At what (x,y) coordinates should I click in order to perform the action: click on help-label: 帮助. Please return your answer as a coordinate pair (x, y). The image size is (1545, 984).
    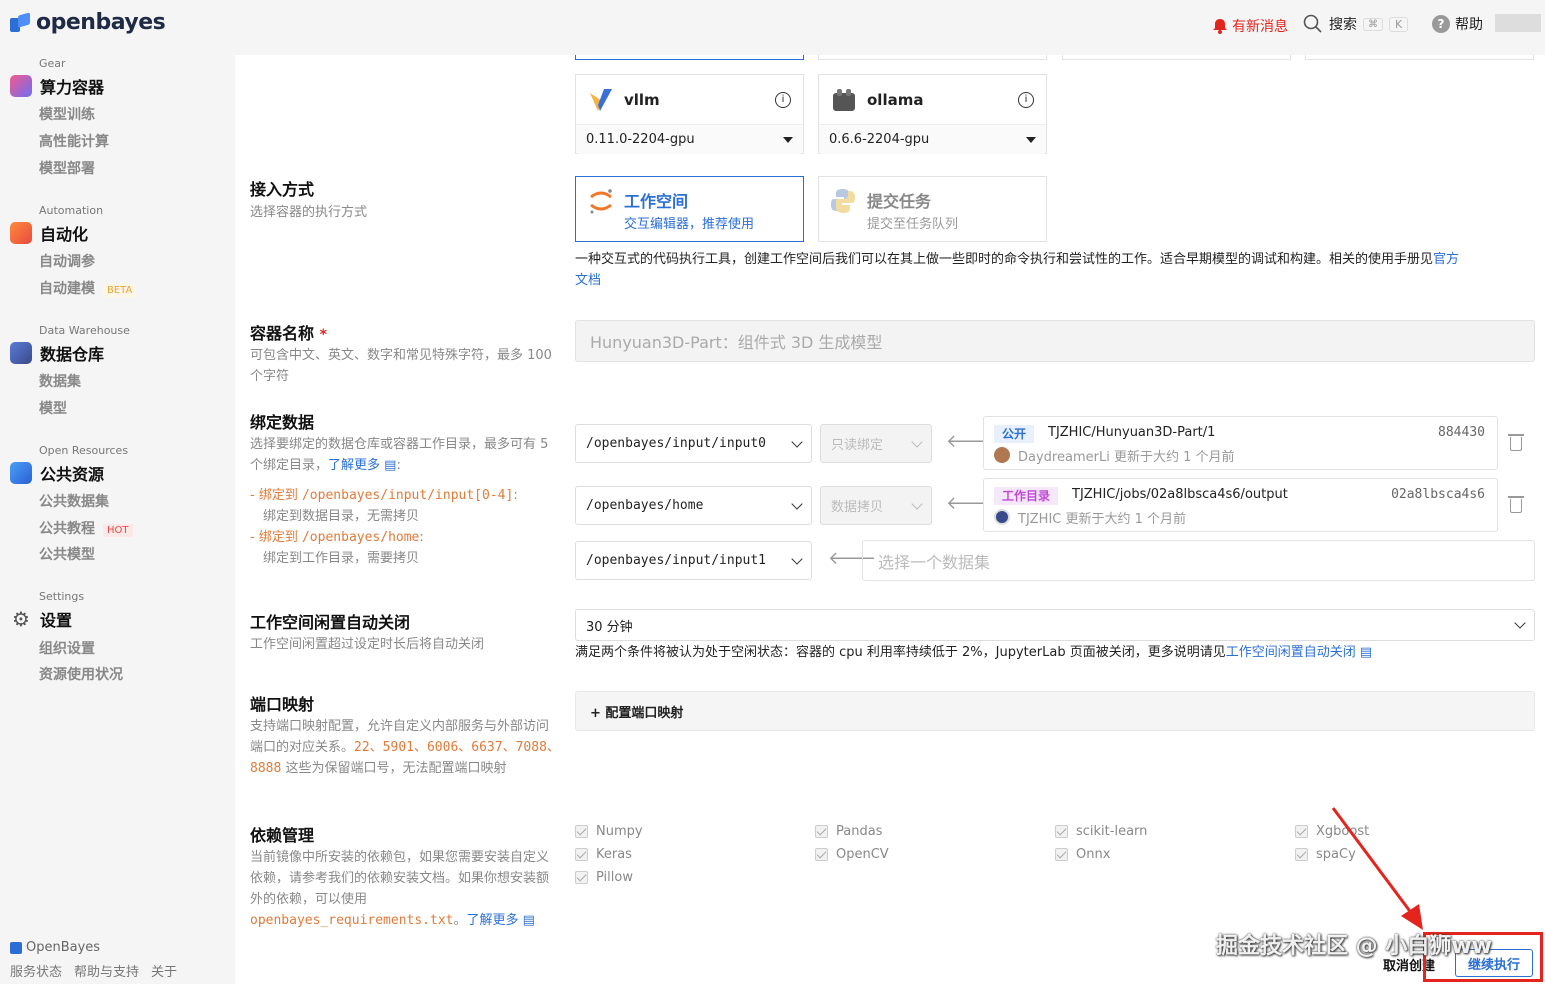
    Looking at the image, I should click on (1469, 25).